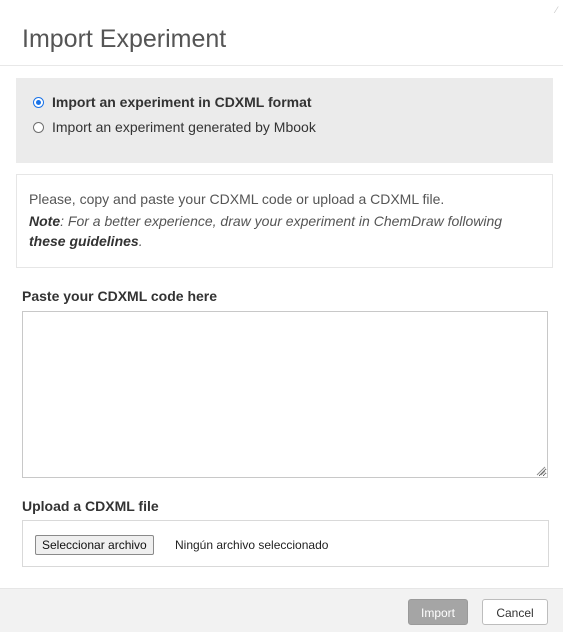  Describe the element at coordinates (556, 11) in the screenshot. I see `close-icon: ⁄` at that location.